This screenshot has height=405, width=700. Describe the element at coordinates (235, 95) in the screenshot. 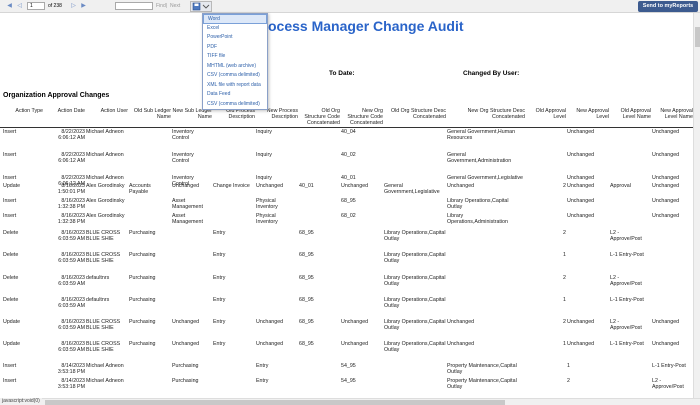

I see `export-option: Data Feed` at that location.